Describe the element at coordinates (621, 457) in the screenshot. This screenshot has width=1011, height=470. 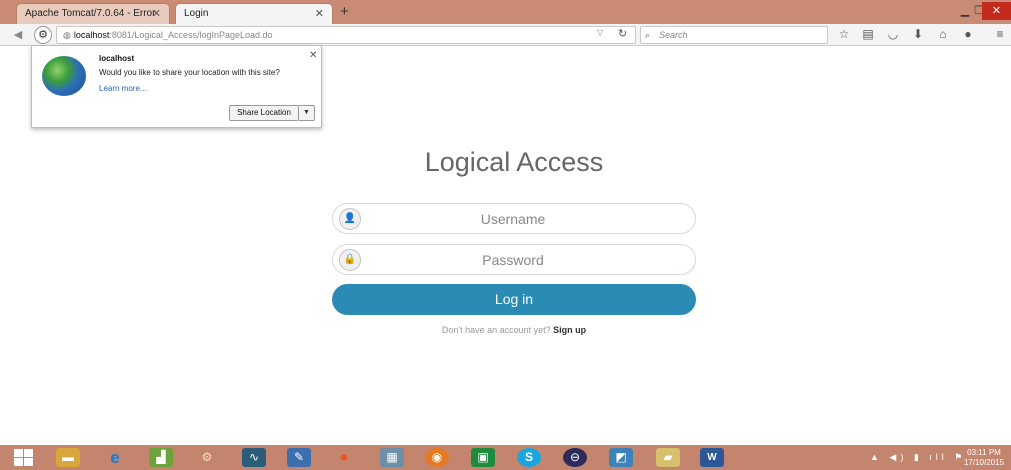
I see `drawing-app-icon: ◩` at that location.